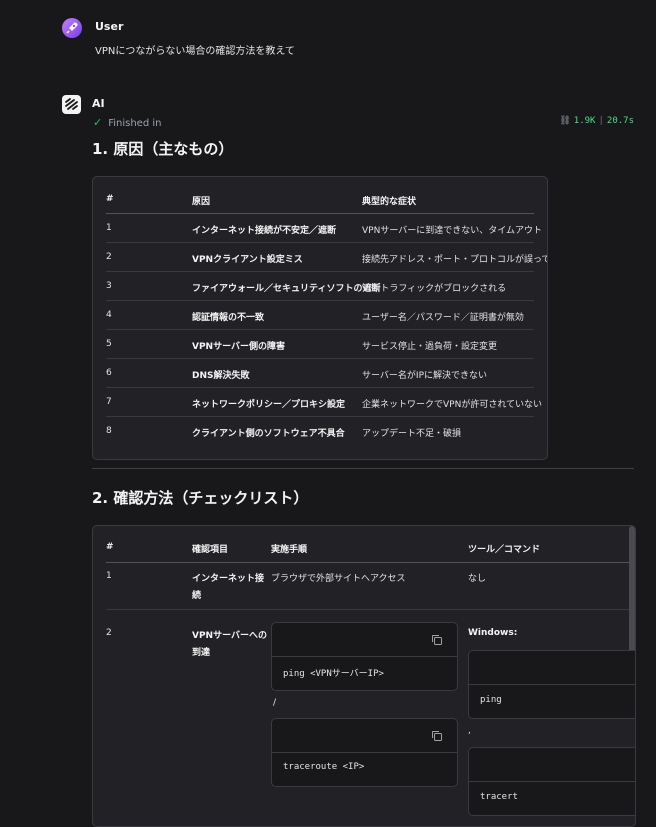 The width and height of the screenshot is (656, 827). What do you see at coordinates (434, 289) in the screenshot?
I see `table-cell: VPNトラフィックがブロックされる` at bounding box center [434, 289].